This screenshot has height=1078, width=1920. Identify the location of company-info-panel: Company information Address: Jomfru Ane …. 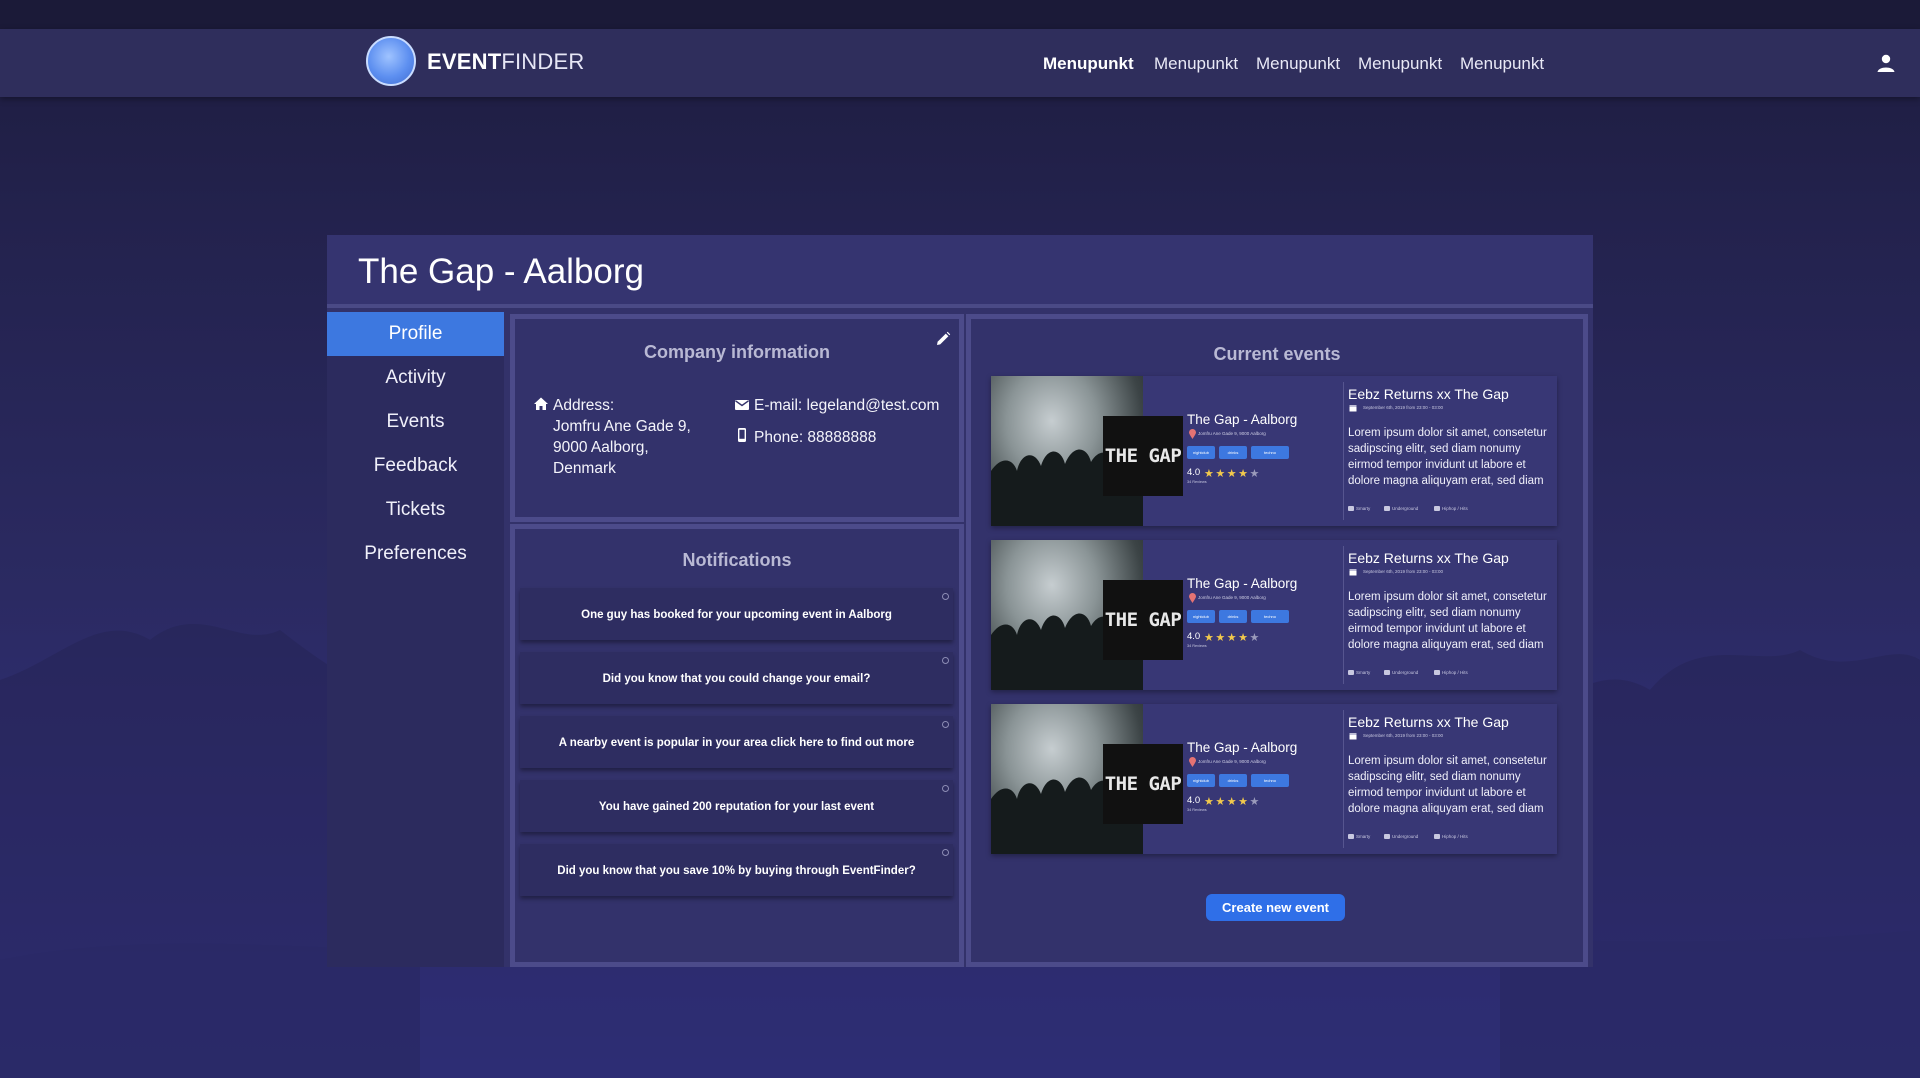
(737, 418).